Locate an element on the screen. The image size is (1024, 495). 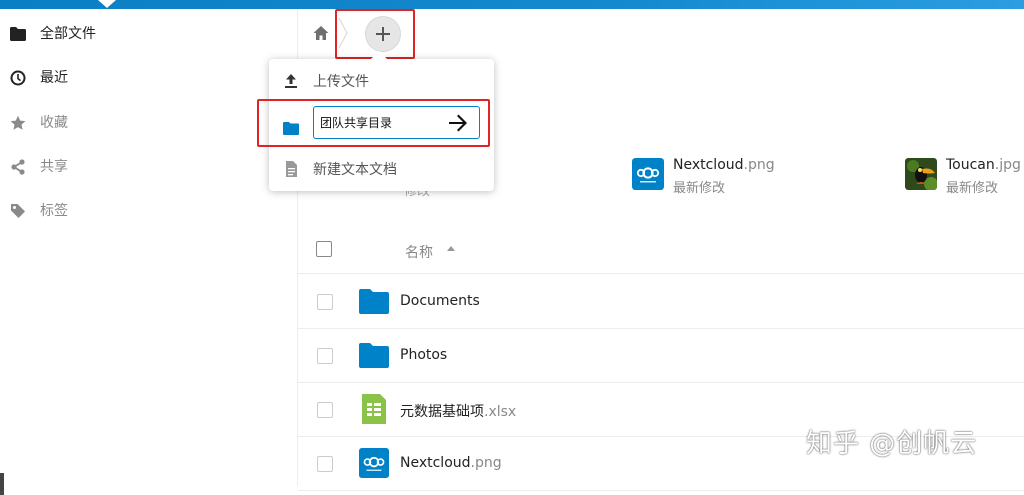
recent-file-toucan: Toucan.jpg 最新修改 is located at coordinates (964, 177).